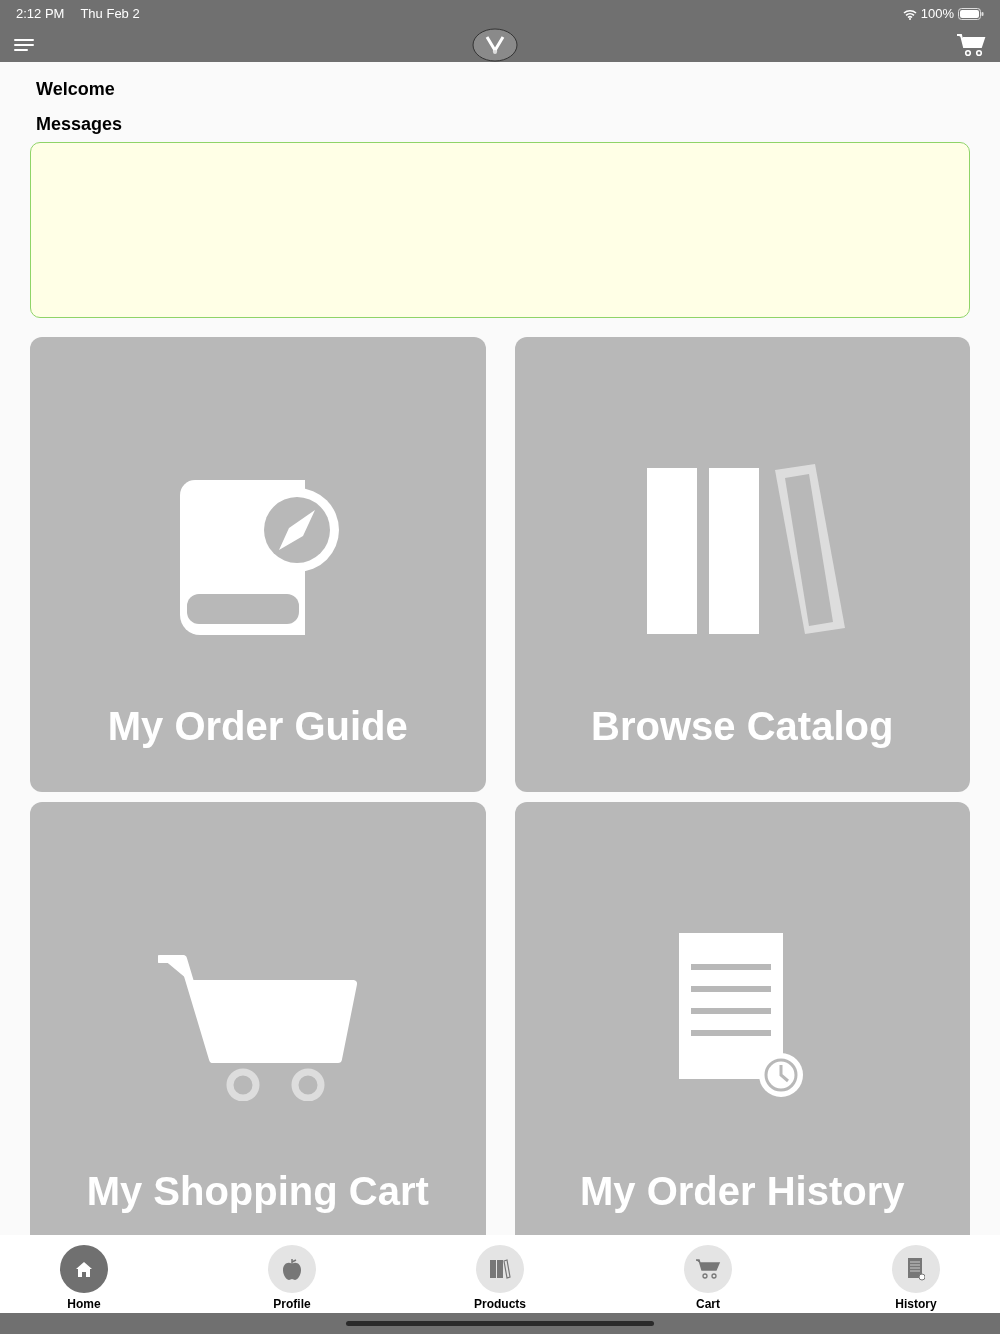 The image size is (1000, 1334). I want to click on status-date: Thu Feb 2, so click(110, 14).